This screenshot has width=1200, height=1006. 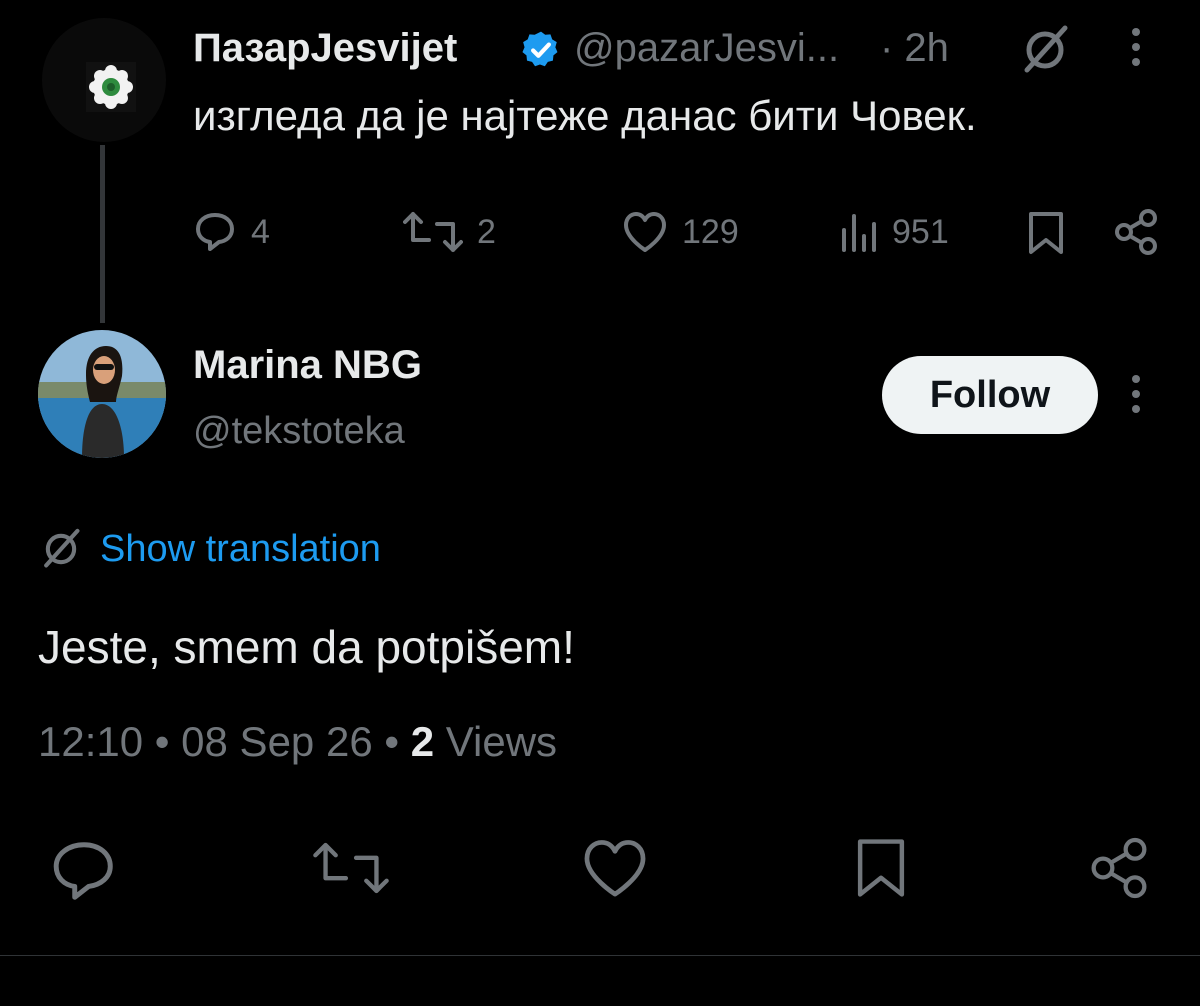 I want to click on tweet-metadata: 12:10 • 08 Sep 26 • 2 Views, so click(x=297, y=742).